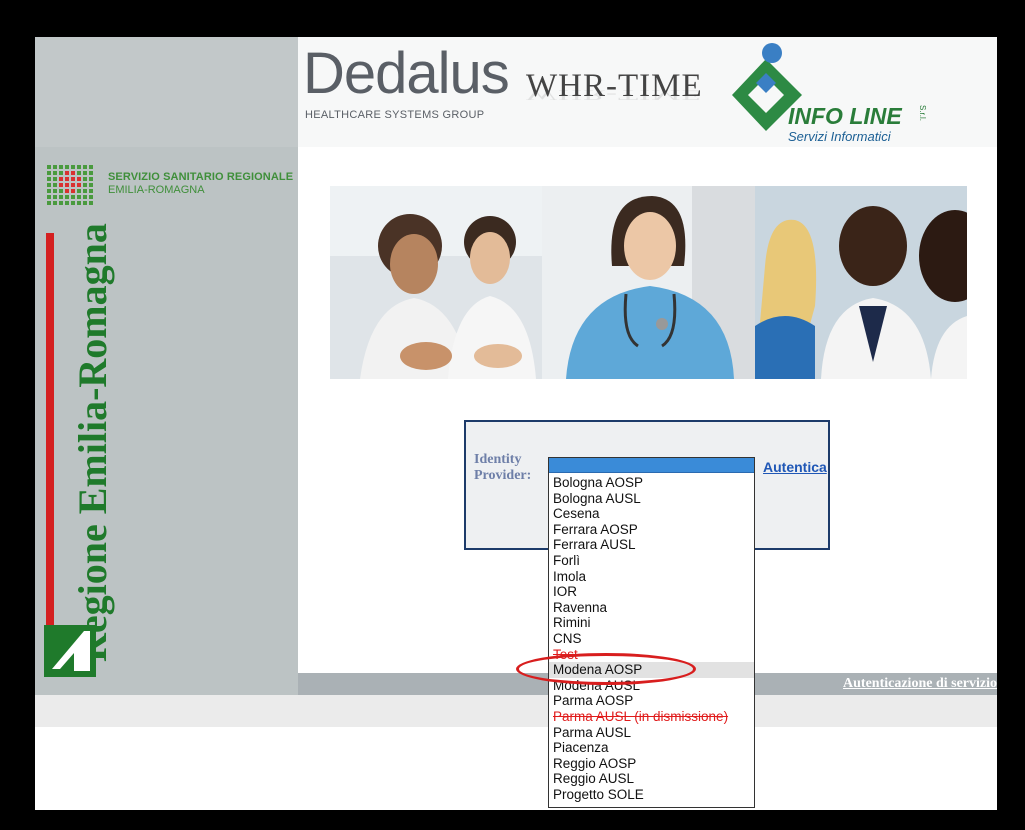  Describe the element at coordinates (651, 499) in the screenshot. I see `dropdown-option: Bologna AUSL` at that location.